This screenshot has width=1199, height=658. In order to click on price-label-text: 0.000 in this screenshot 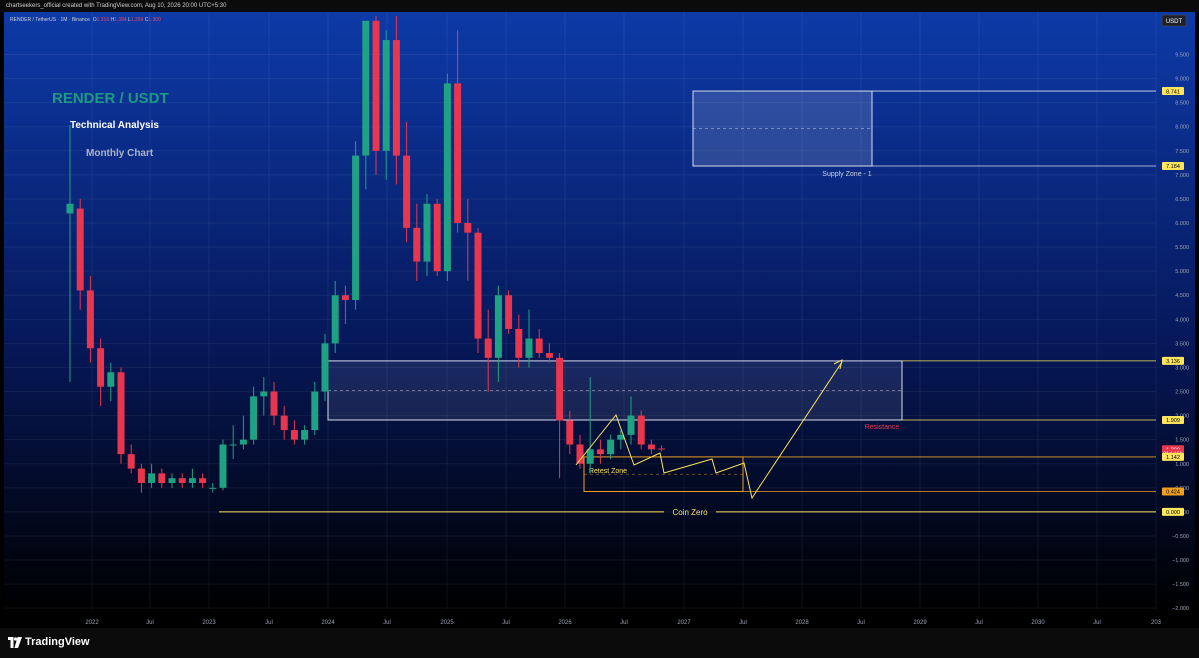, I will do `click(1173, 513)`.